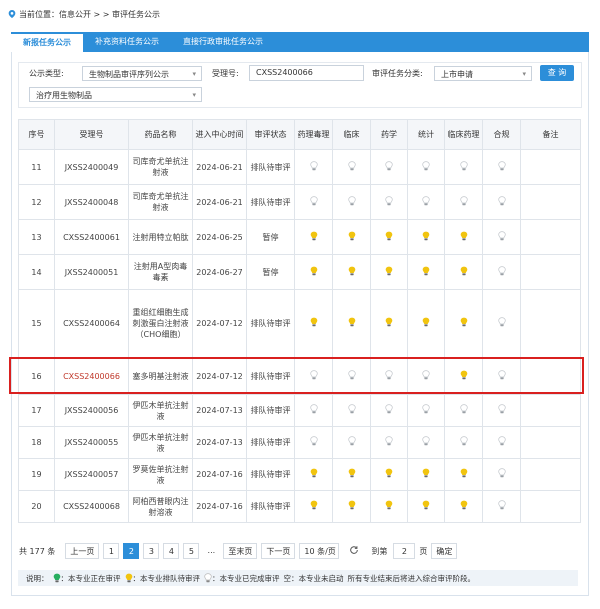 The image size is (600, 609). Describe the element at coordinates (219, 167) in the screenshot. I see `entry-date-cell: 2024-06-21` at that location.